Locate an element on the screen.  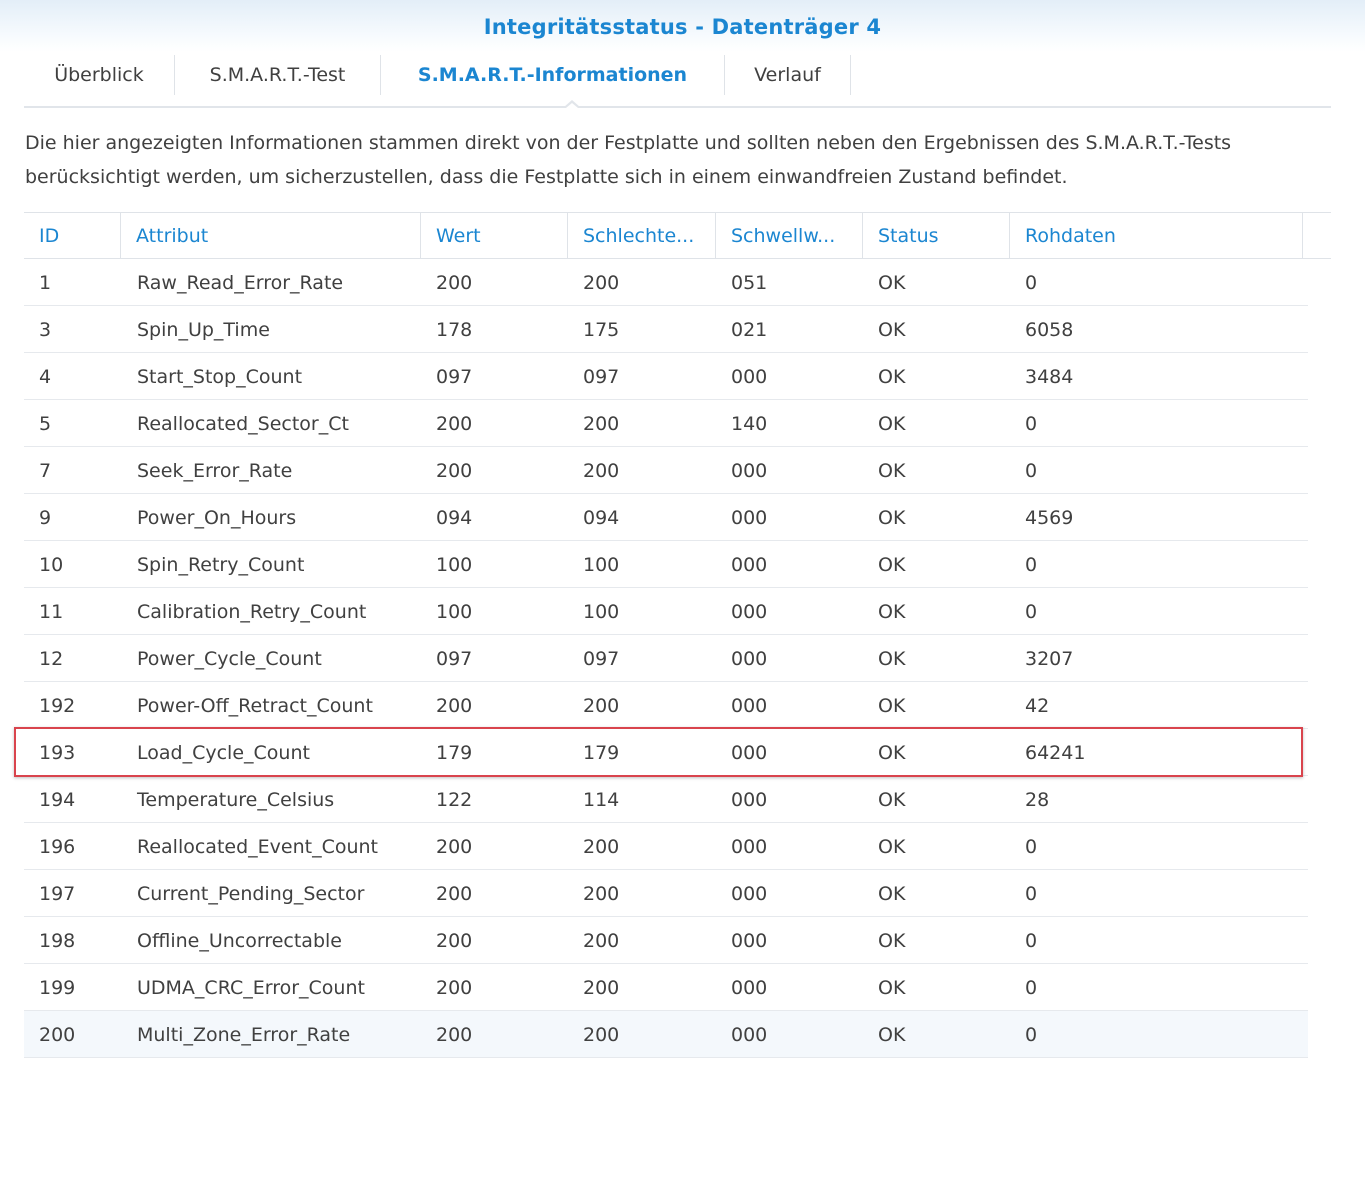
table-row: 196 Reallocated_Event_Count 200 200 000 OK 0 is located at coordinates (666, 846).